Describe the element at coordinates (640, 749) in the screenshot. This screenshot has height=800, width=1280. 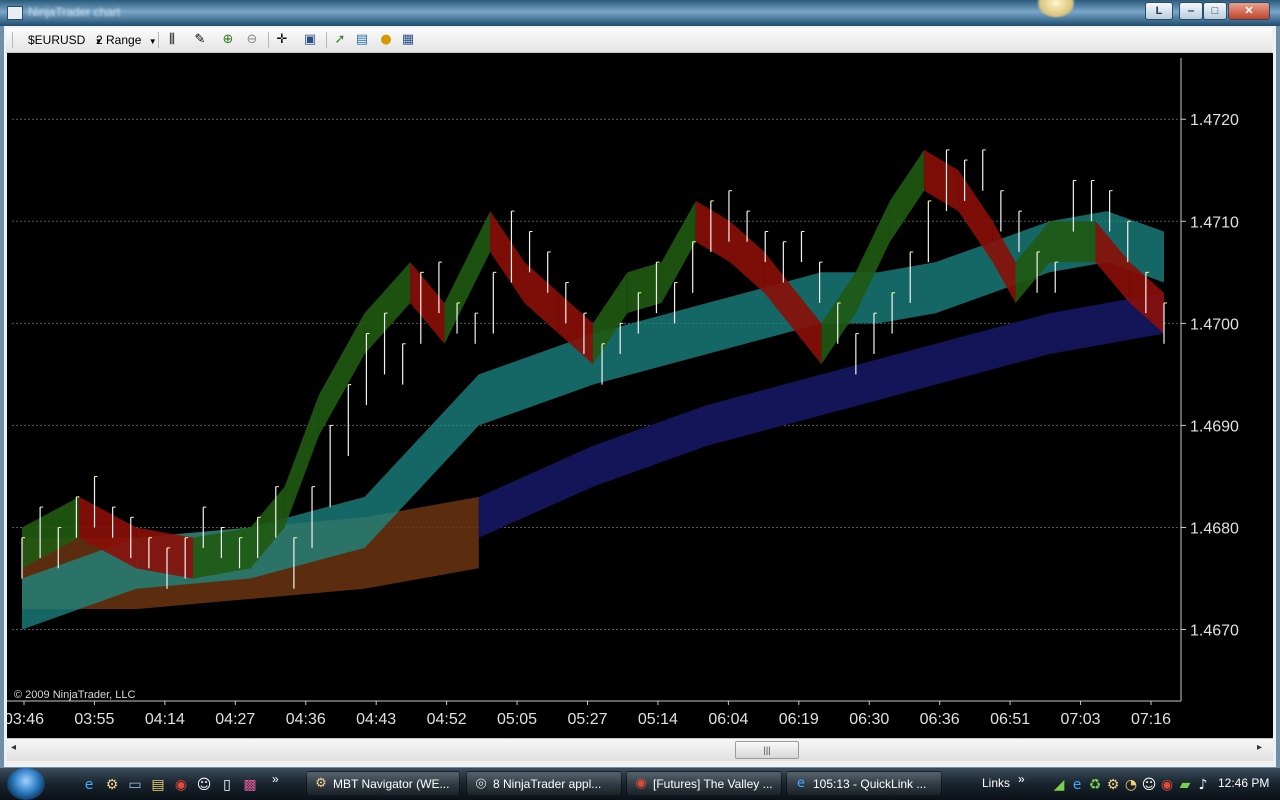
I see `horizontal-scrollbar: ◂ ||| ▸` at that location.